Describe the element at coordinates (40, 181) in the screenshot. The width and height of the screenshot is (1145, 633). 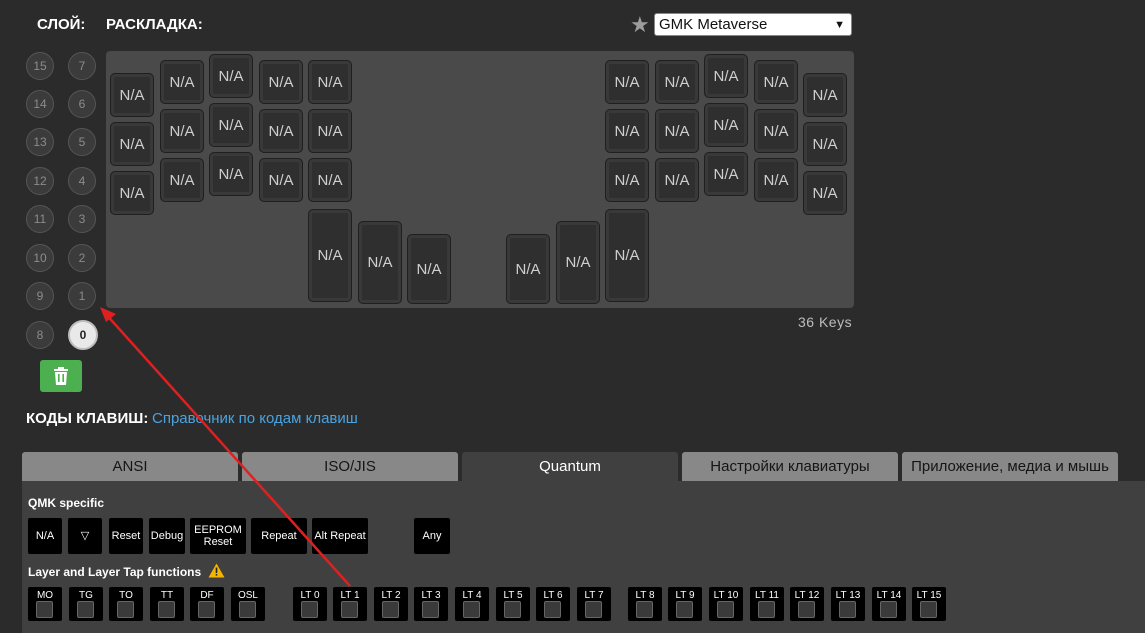
I see `layer-button-12: 12` at that location.